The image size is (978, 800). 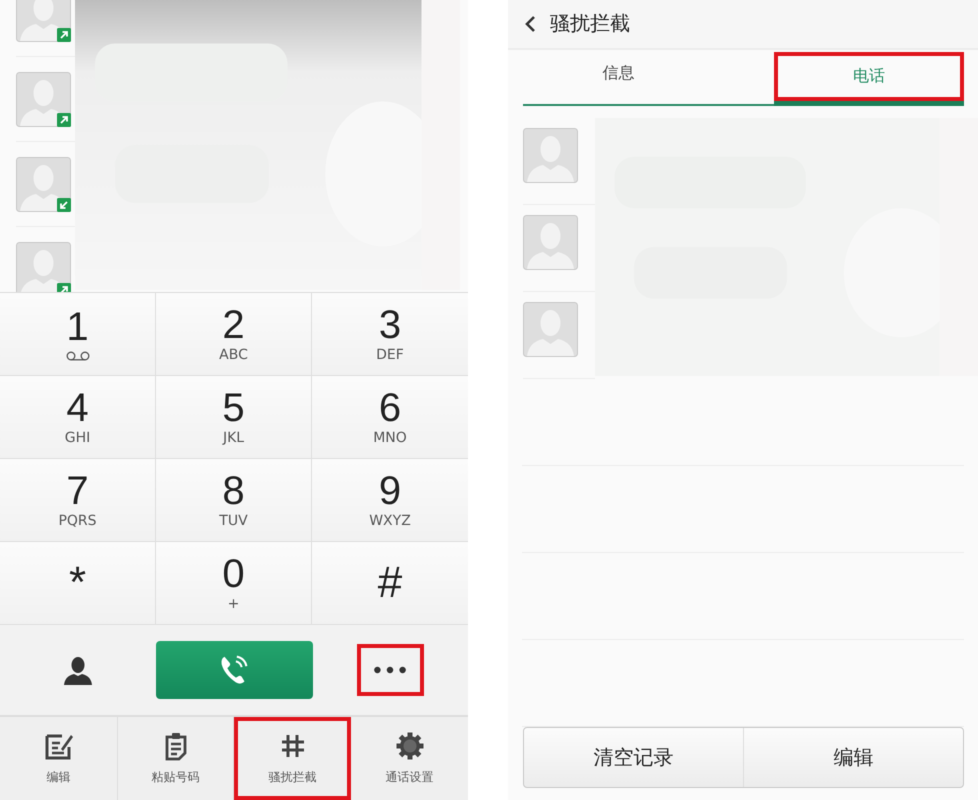 I want to click on contact-icon, so click(x=78, y=670).